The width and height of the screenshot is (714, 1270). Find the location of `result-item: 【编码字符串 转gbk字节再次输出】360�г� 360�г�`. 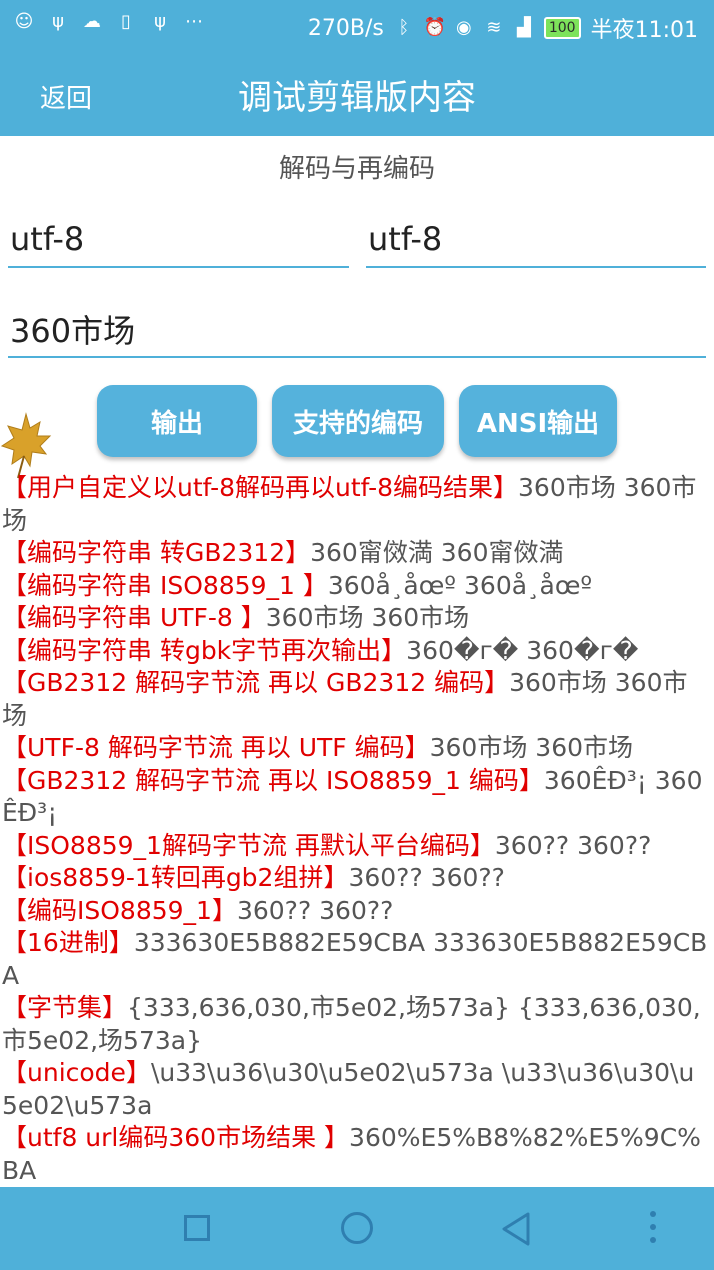

result-item: 【编码字符串 转gbk字节再次输出】360�г� 360�г� is located at coordinates (356, 651).